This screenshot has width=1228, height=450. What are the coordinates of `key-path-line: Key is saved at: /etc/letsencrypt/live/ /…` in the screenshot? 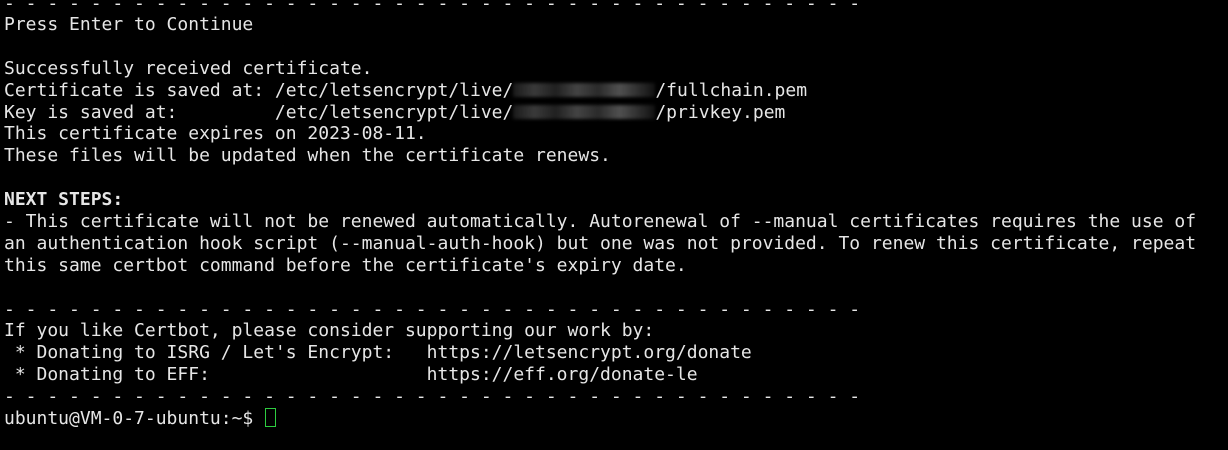 It's located at (616, 113).